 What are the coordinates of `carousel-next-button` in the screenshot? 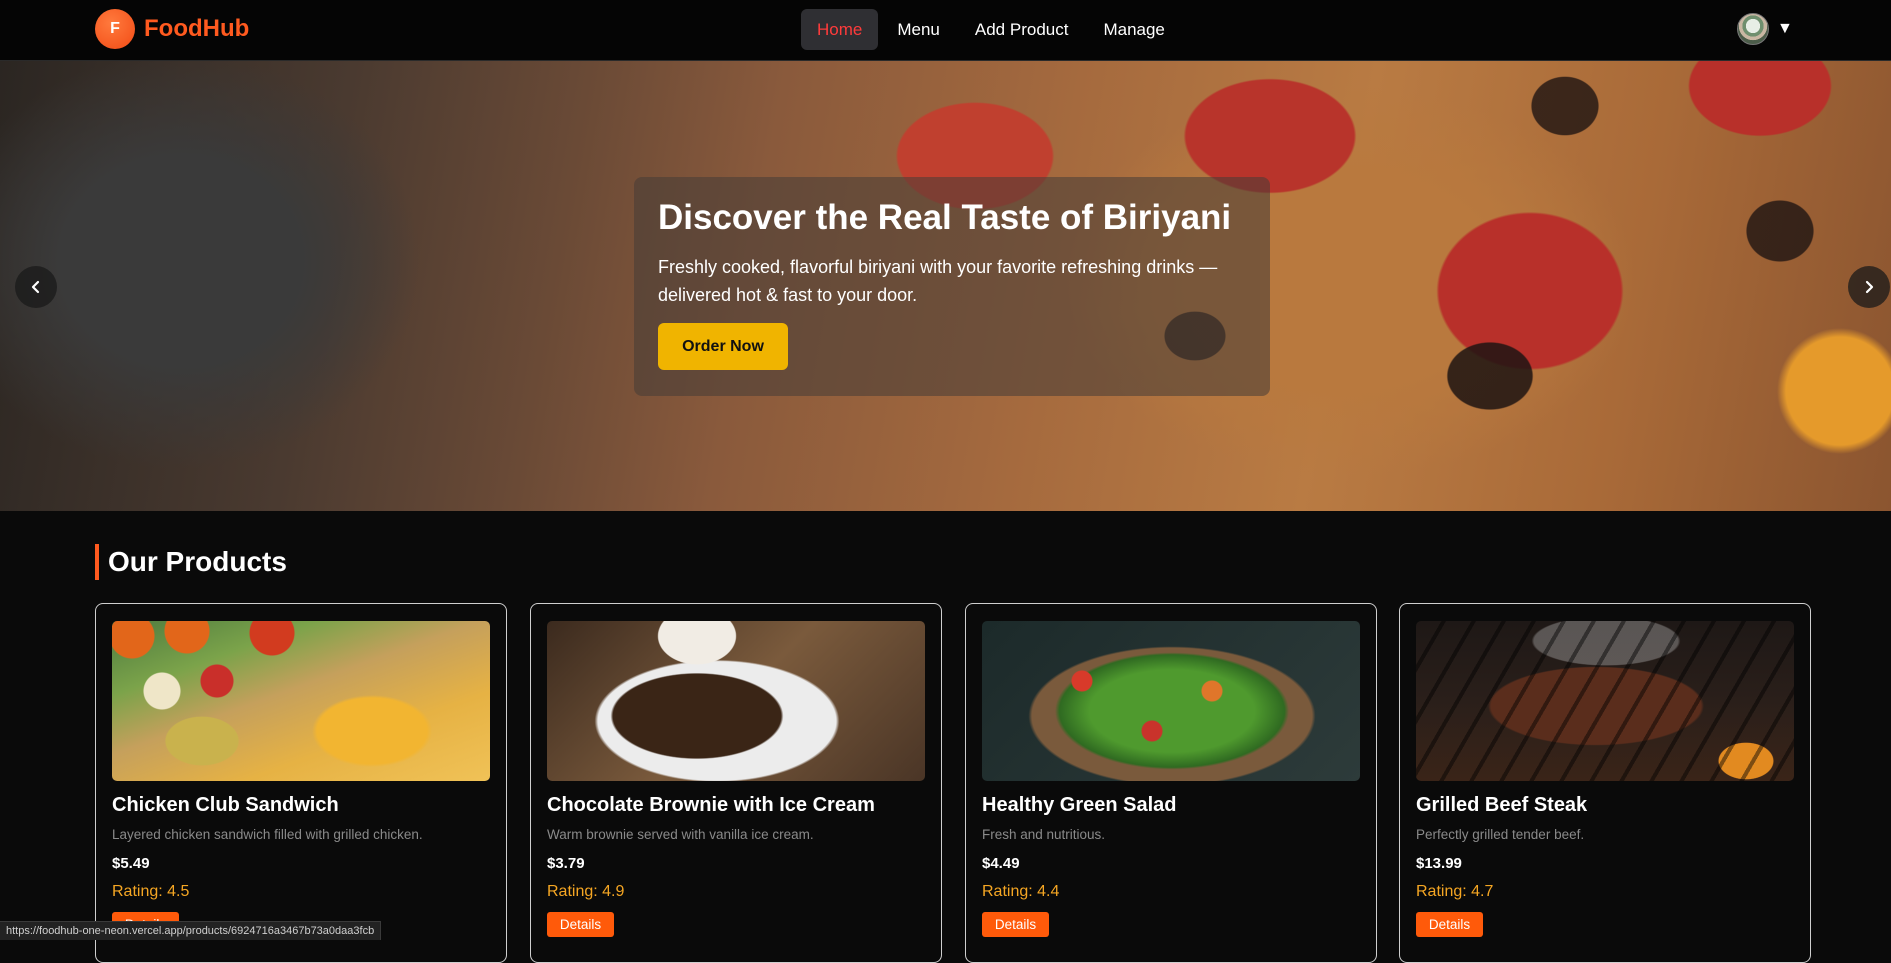 It's located at (1869, 287).